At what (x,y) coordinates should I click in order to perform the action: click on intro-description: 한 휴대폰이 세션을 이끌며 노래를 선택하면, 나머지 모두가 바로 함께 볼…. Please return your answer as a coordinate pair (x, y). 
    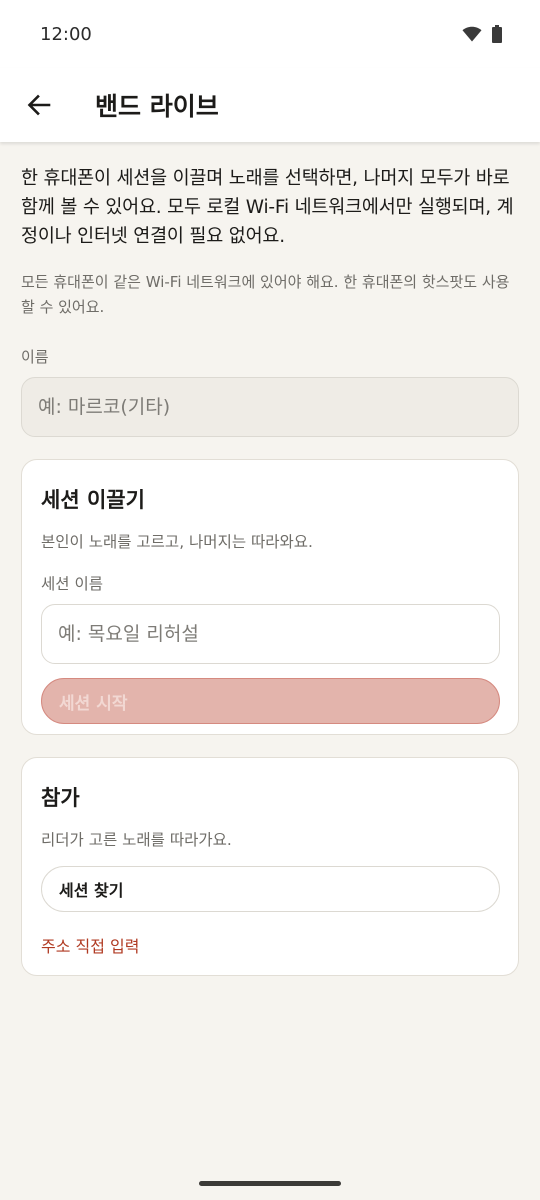
    Looking at the image, I should click on (267, 207).